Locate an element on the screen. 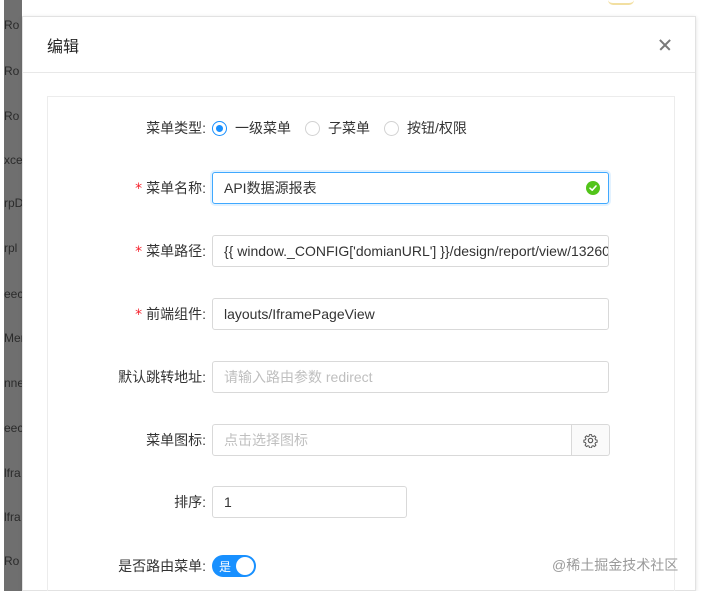  icon-picker-button is located at coordinates (591, 440).